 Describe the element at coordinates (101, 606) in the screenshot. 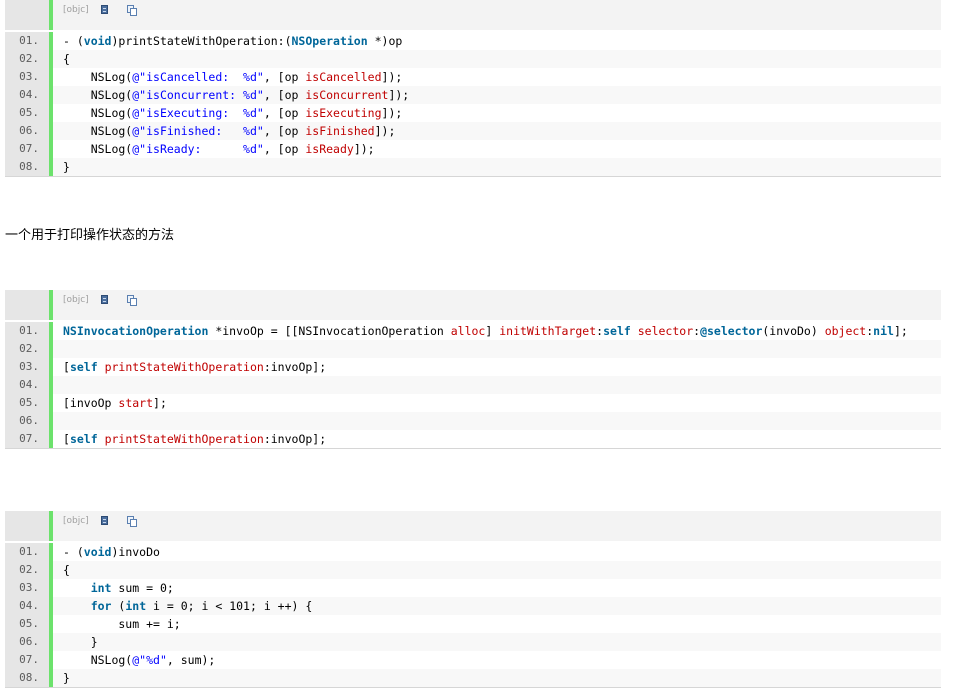

I see `code-token: for` at that location.